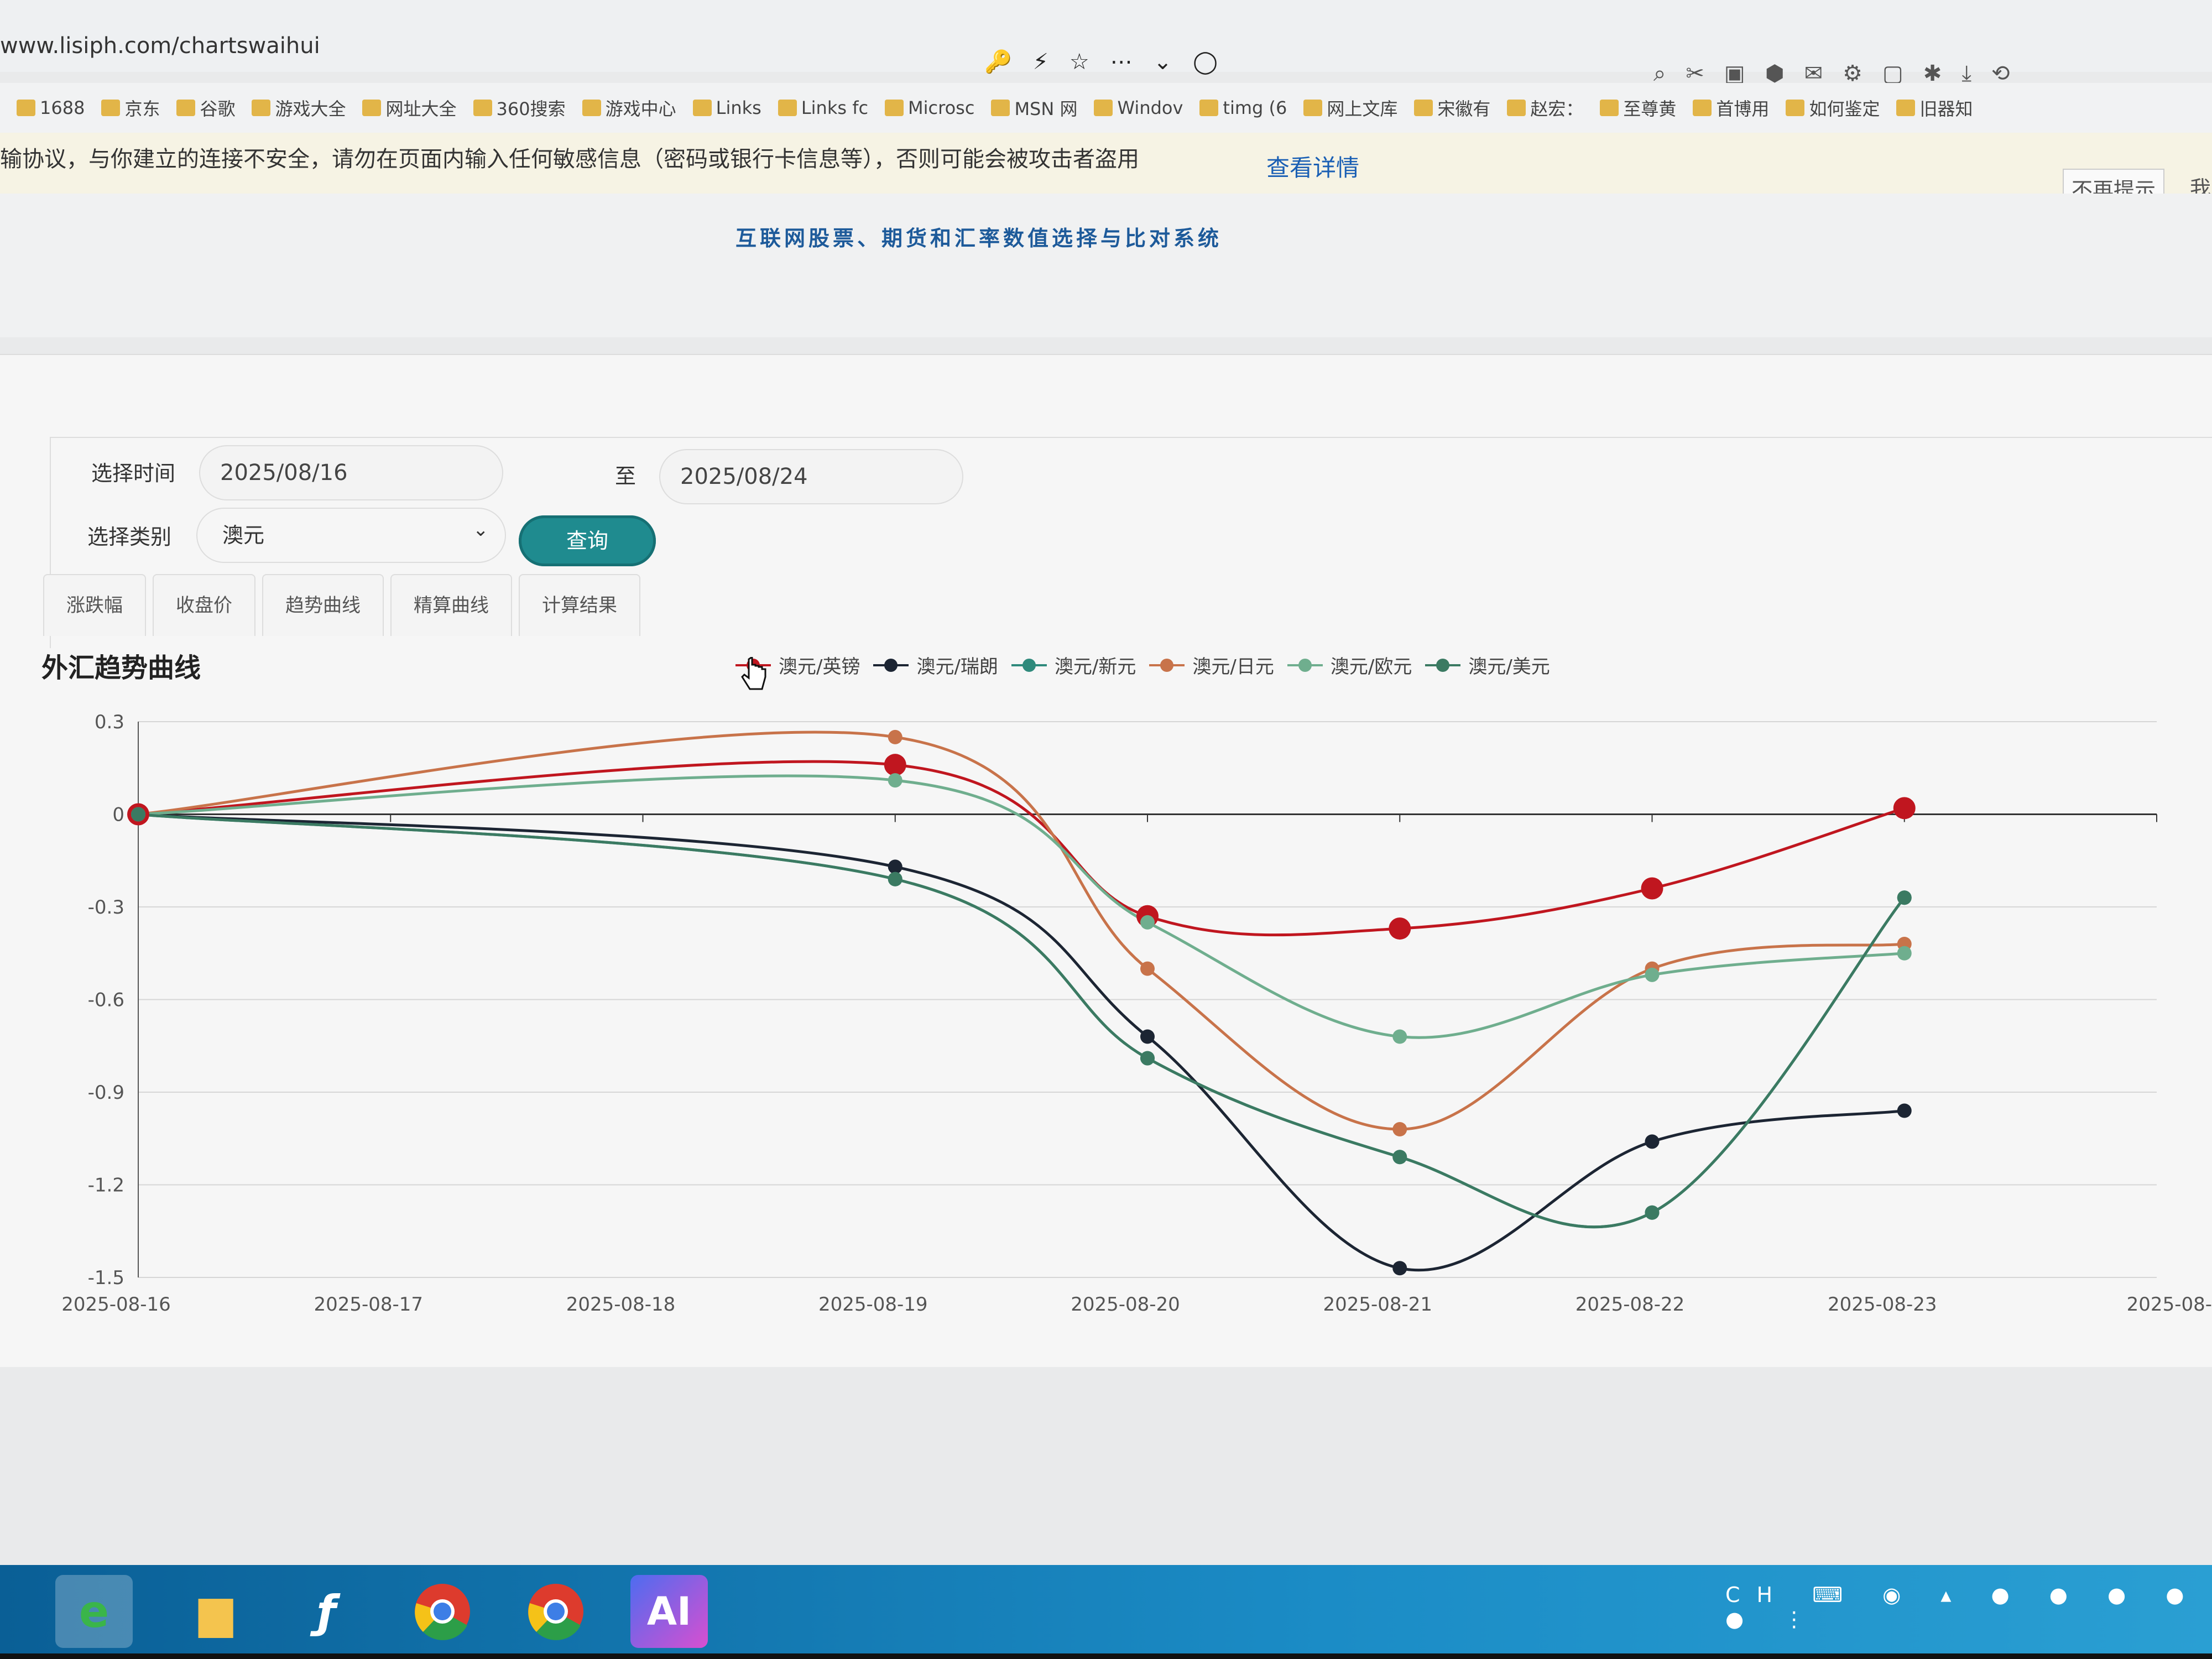  I want to click on chart-legend: 澳元/英镑 澳元/瑞朗 澳元/新元 澳元/日元 澳元/欧元 澳元/美元, so click(1142, 665).